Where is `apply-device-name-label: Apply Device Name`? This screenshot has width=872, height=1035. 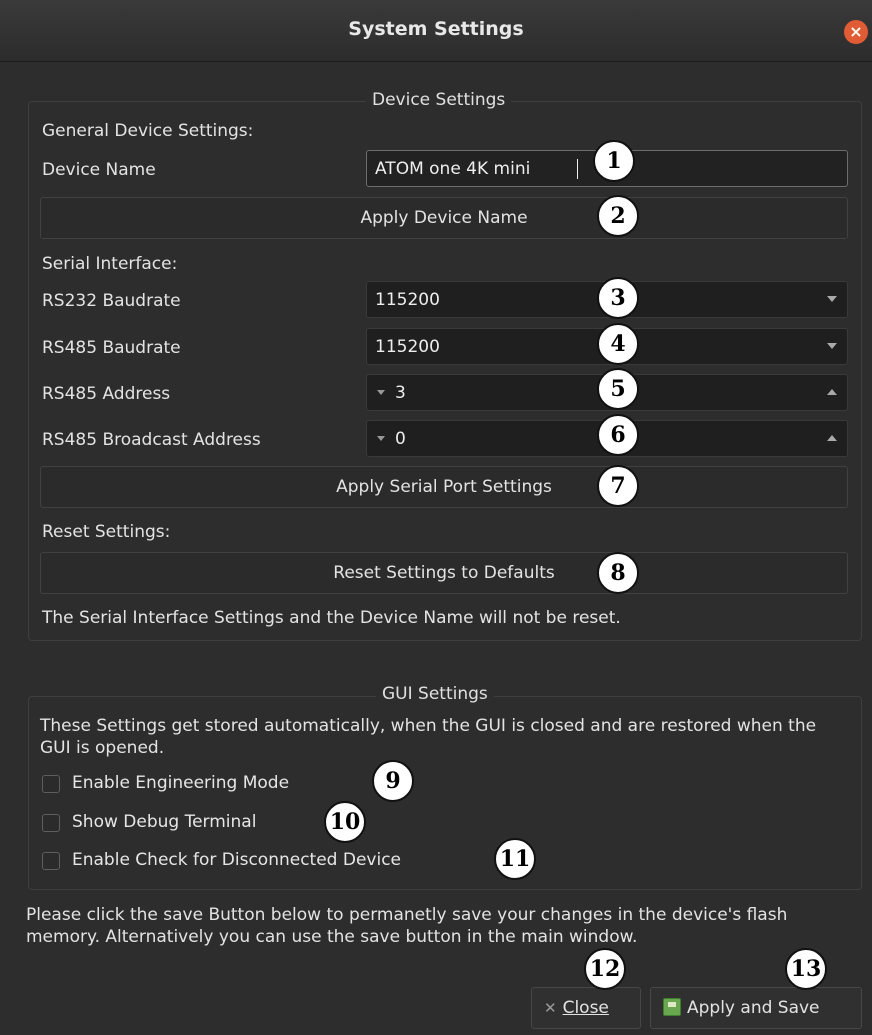
apply-device-name-label: Apply Device Name is located at coordinates (444, 218).